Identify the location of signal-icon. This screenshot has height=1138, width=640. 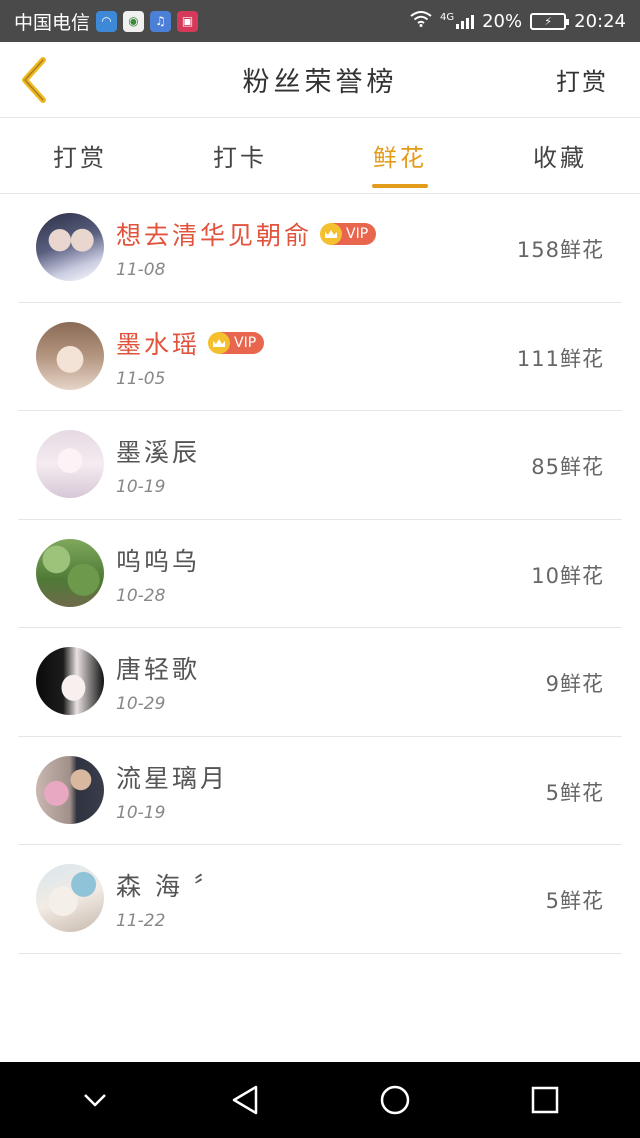
(465, 21).